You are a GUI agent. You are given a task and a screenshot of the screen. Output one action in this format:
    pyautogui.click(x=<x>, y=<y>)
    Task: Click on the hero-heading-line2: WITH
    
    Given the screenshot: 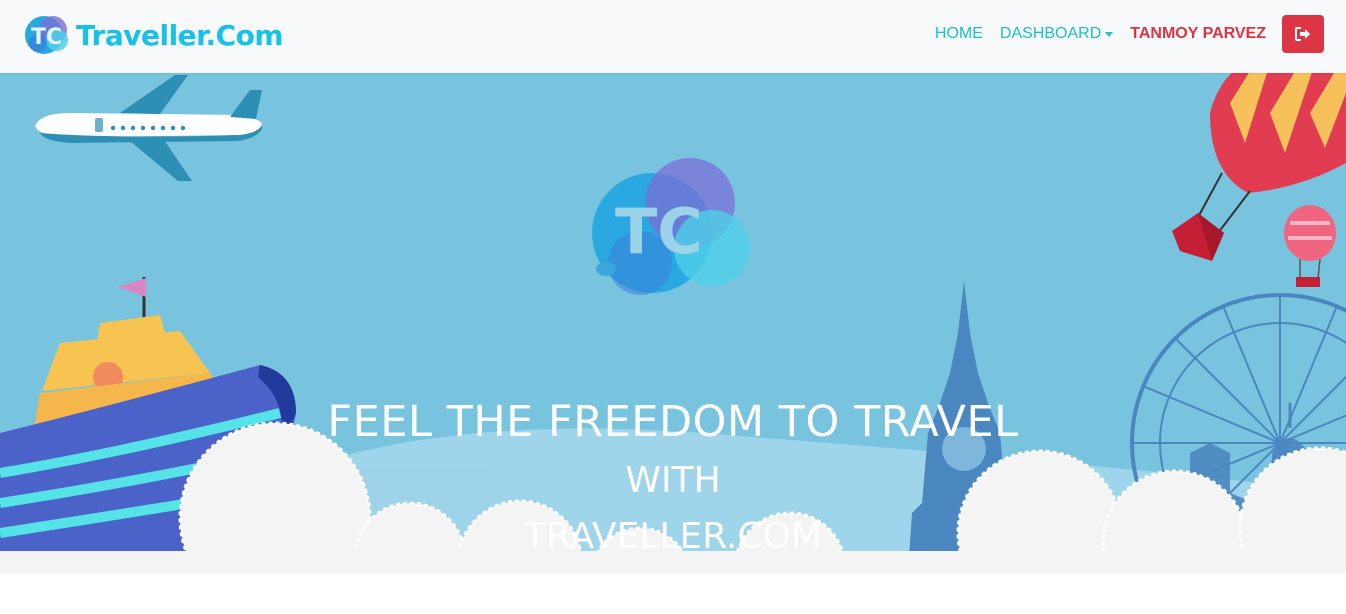 What is the action you would take?
    pyautogui.click(x=673, y=480)
    